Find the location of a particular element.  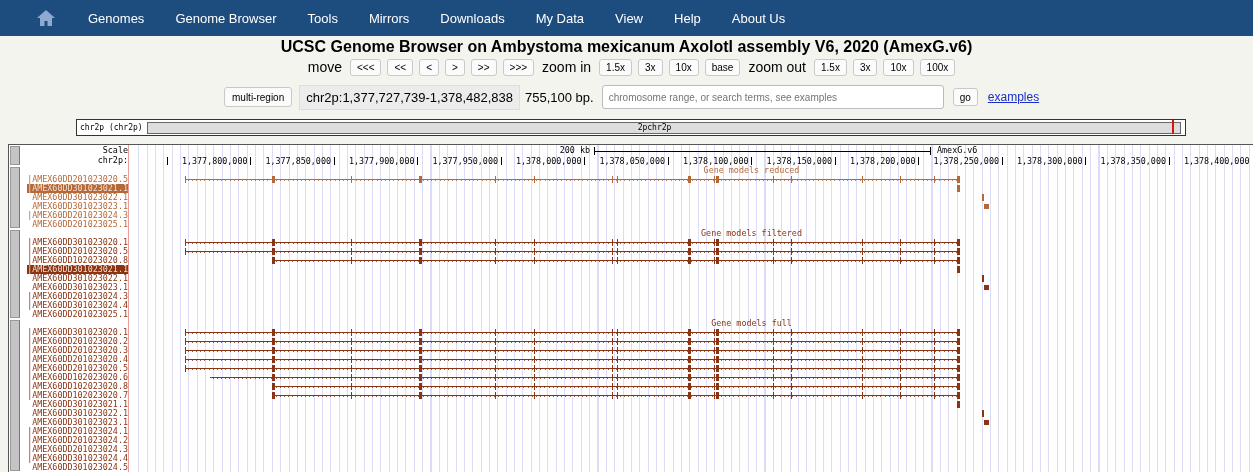

zoom-out-button: 1.5x is located at coordinates (830, 67).